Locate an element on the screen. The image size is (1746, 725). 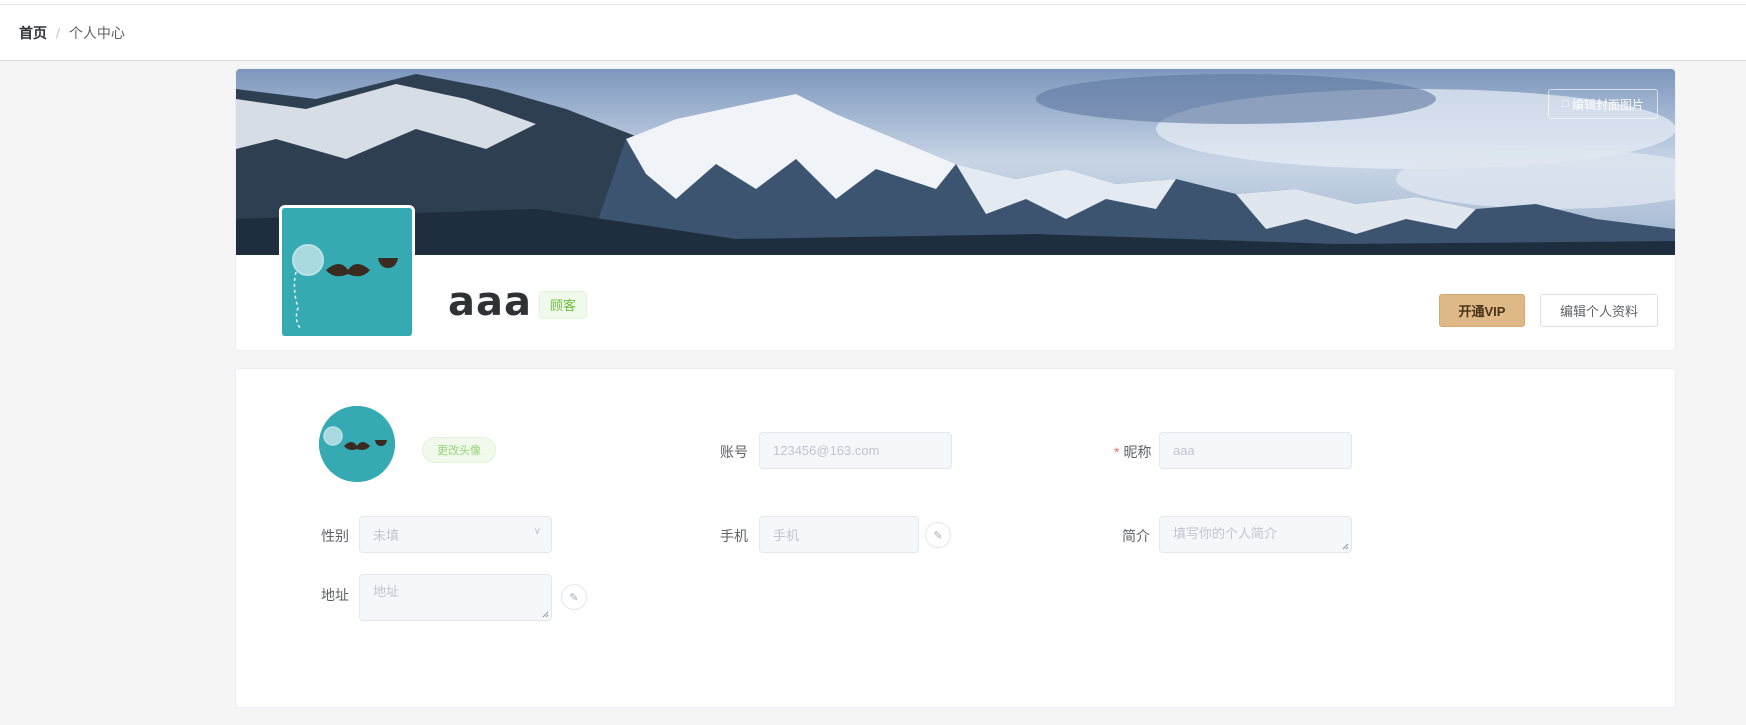
edit-cover-label: 编辑封面图片 is located at coordinates (1607, 104).